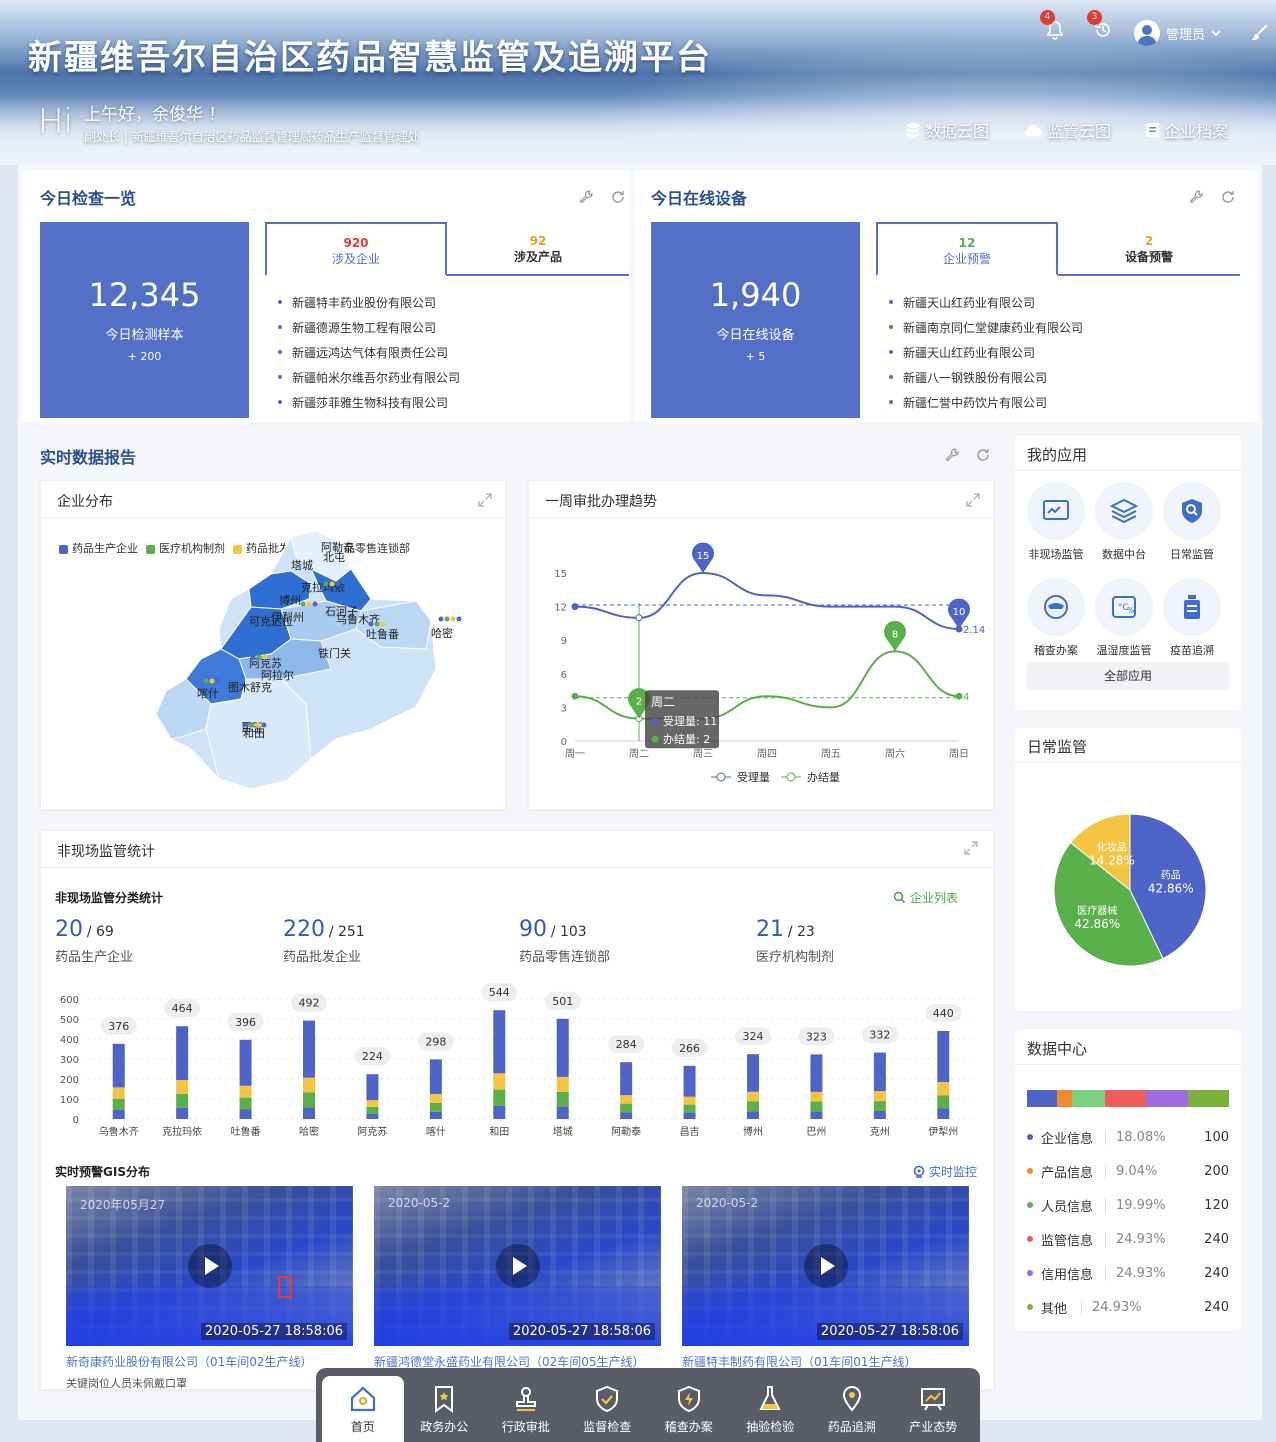  I want to click on x-tick-label: 克州, so click(880, 1132).